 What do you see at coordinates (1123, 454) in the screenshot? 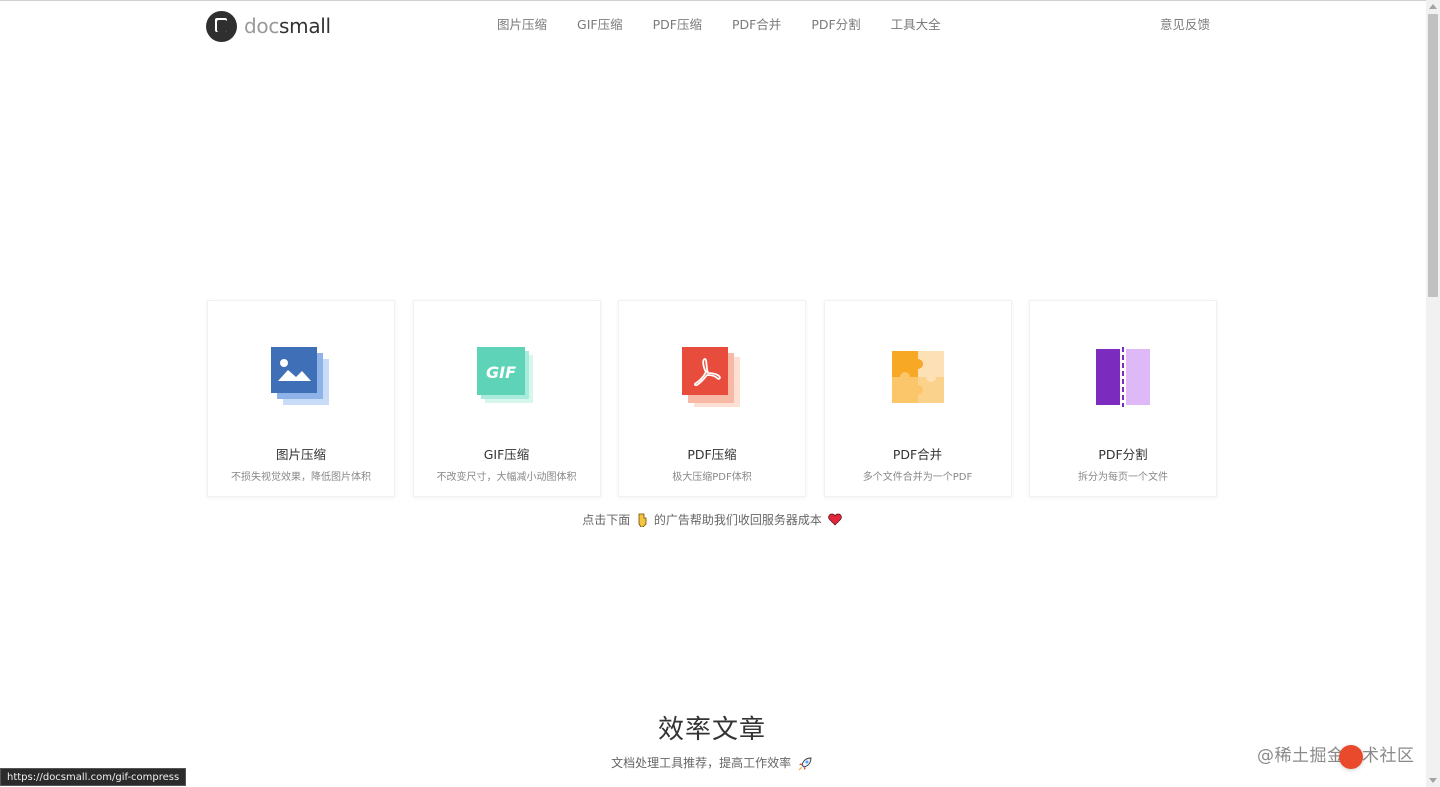
I see `tool-card-title: PDF分割` at bounding box center [1123, 454].